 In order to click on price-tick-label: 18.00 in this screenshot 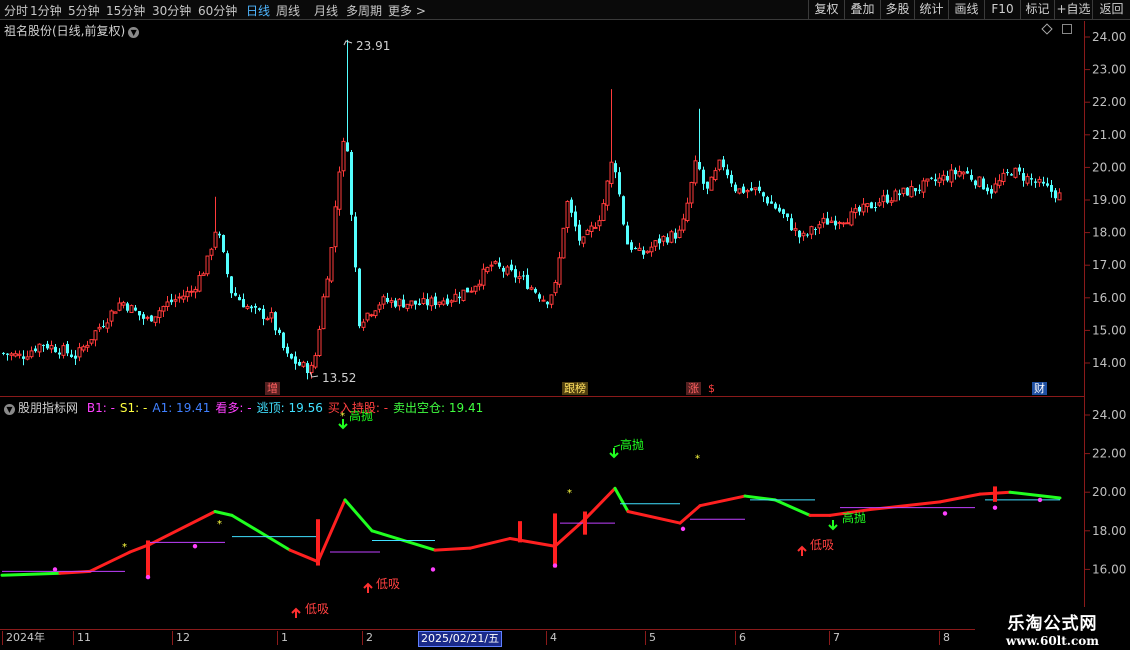, I will do `click(1109, 233)`.